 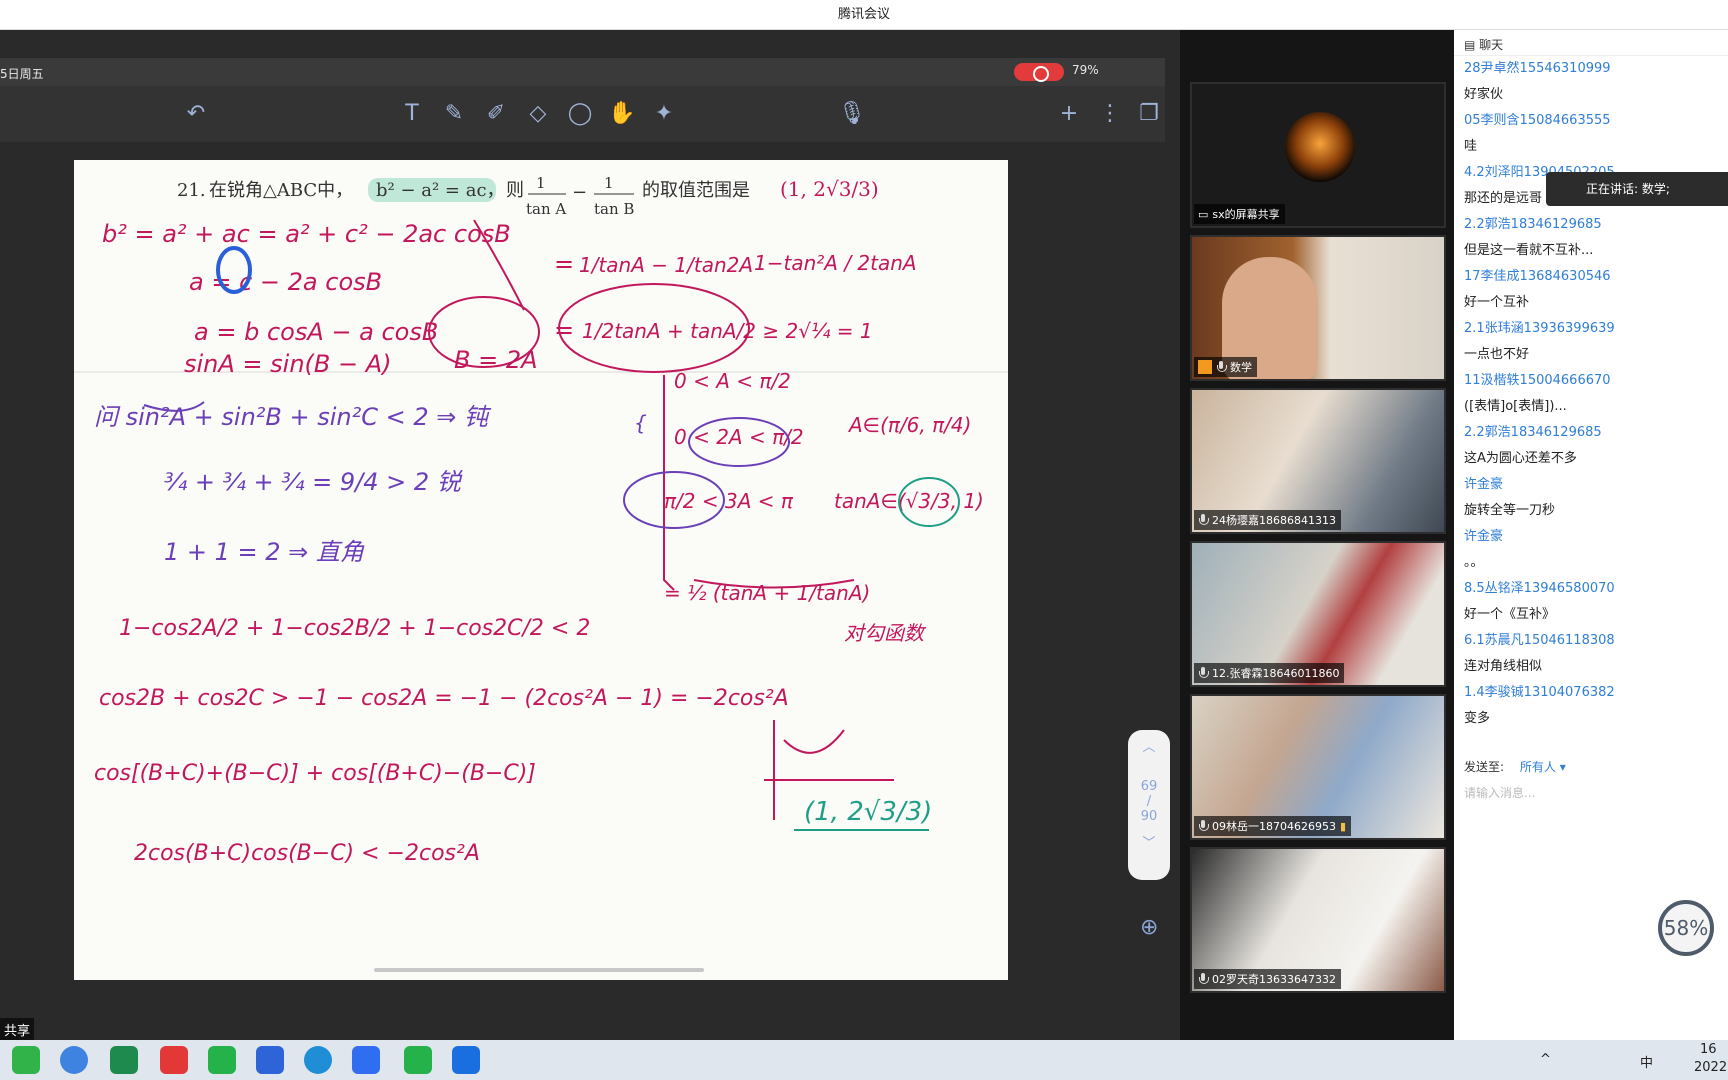 I want to click on chat-sender: 05李则含15084663555, so click(x=1594, y=121).